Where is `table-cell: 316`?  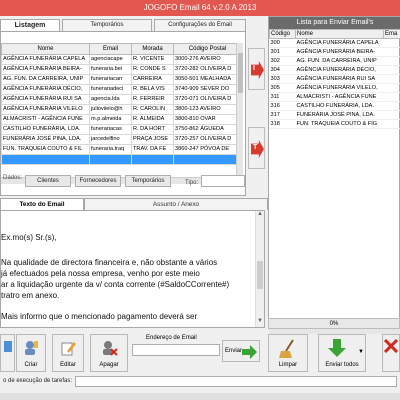
table-cell: 316 is located at coordinates (282, 106).